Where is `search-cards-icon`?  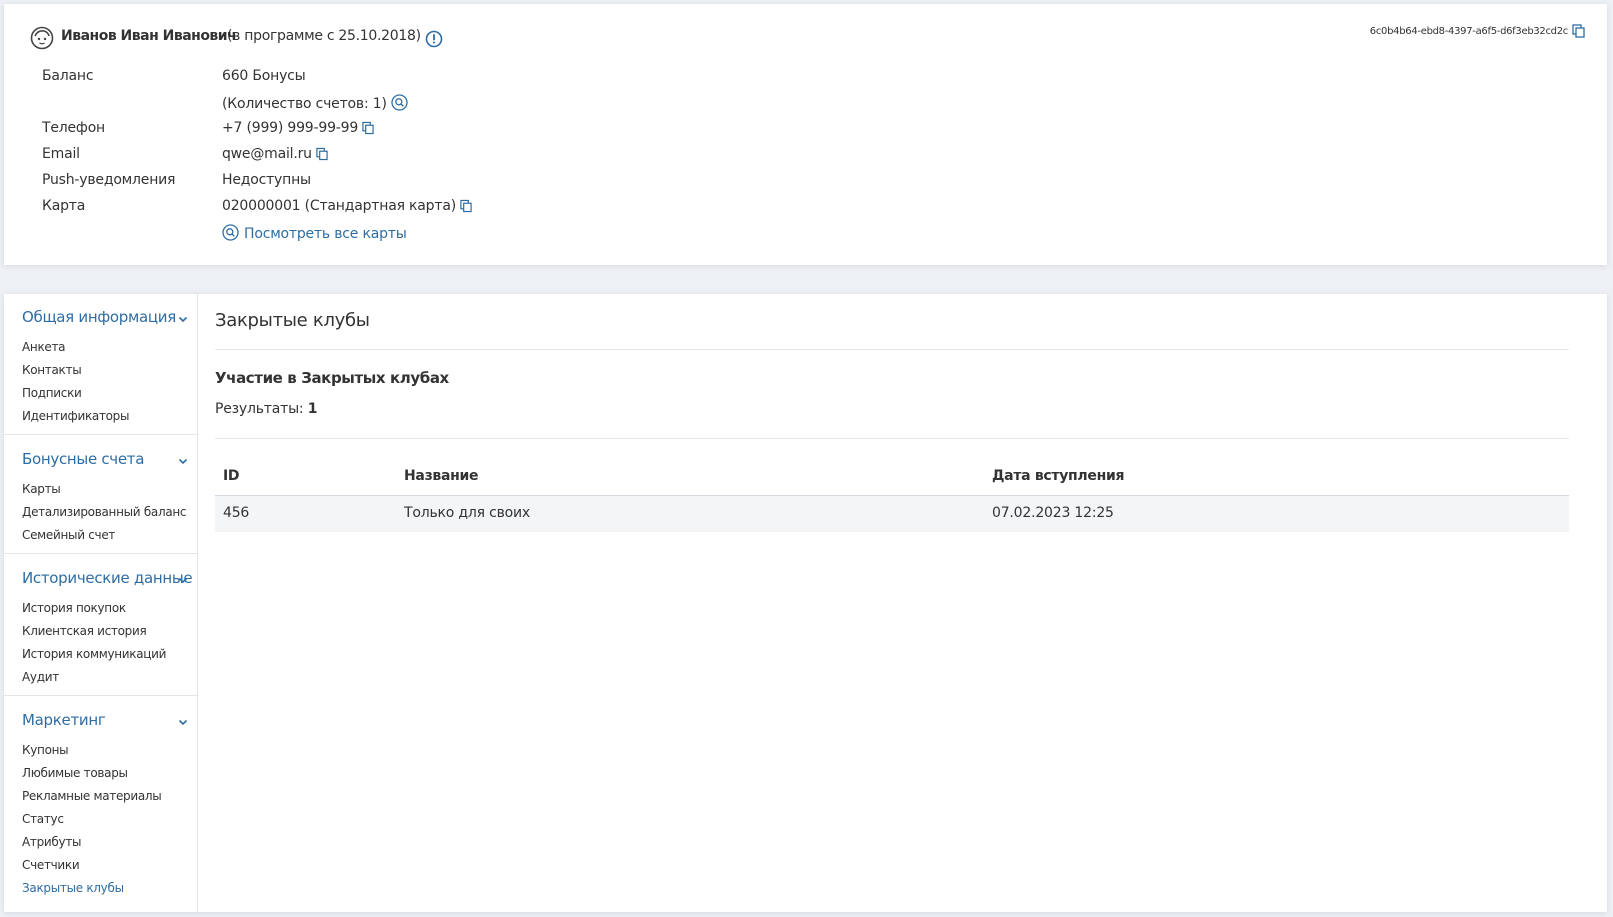
search-cards-icon is located at coordinates (230, 232).